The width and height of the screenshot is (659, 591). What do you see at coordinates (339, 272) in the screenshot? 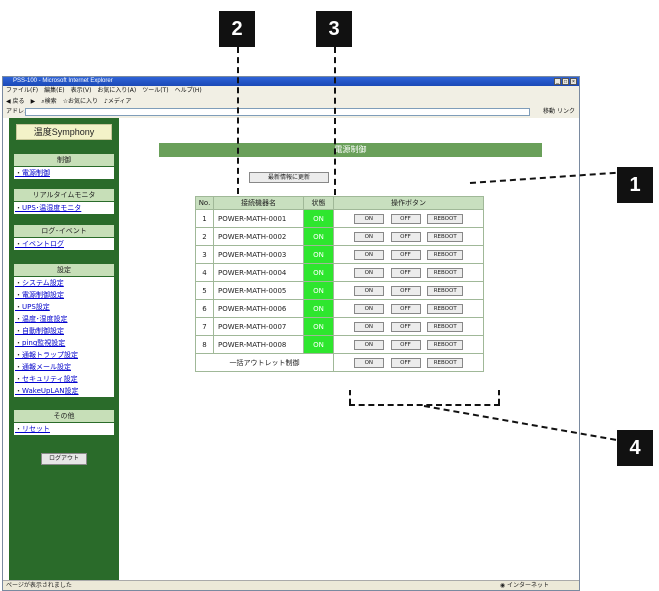
I see `table-row: 4 POWER-MATH-0004 ON ON OFF REBOOT` at bounding box center [339, 272].